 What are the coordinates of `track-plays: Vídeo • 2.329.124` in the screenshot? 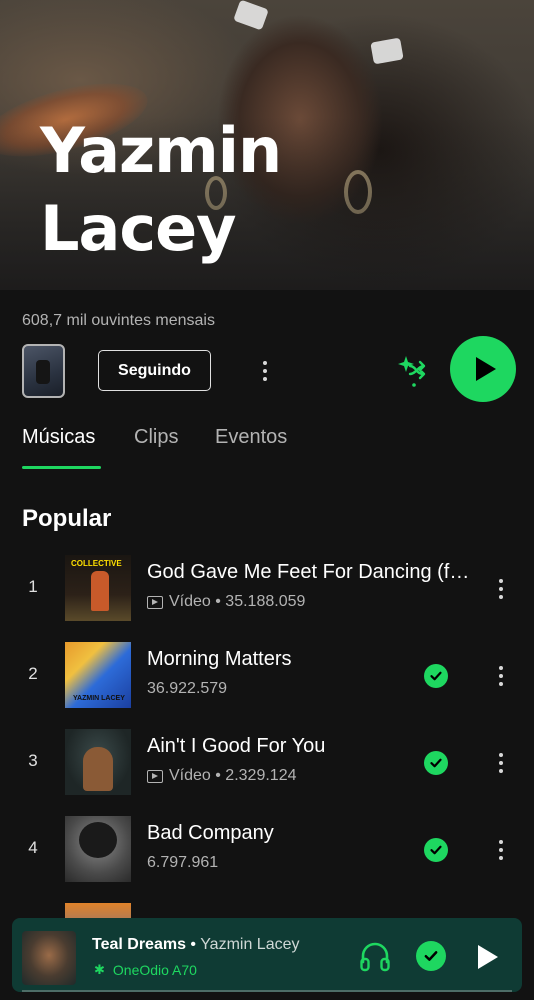 It's located at (233, 775).